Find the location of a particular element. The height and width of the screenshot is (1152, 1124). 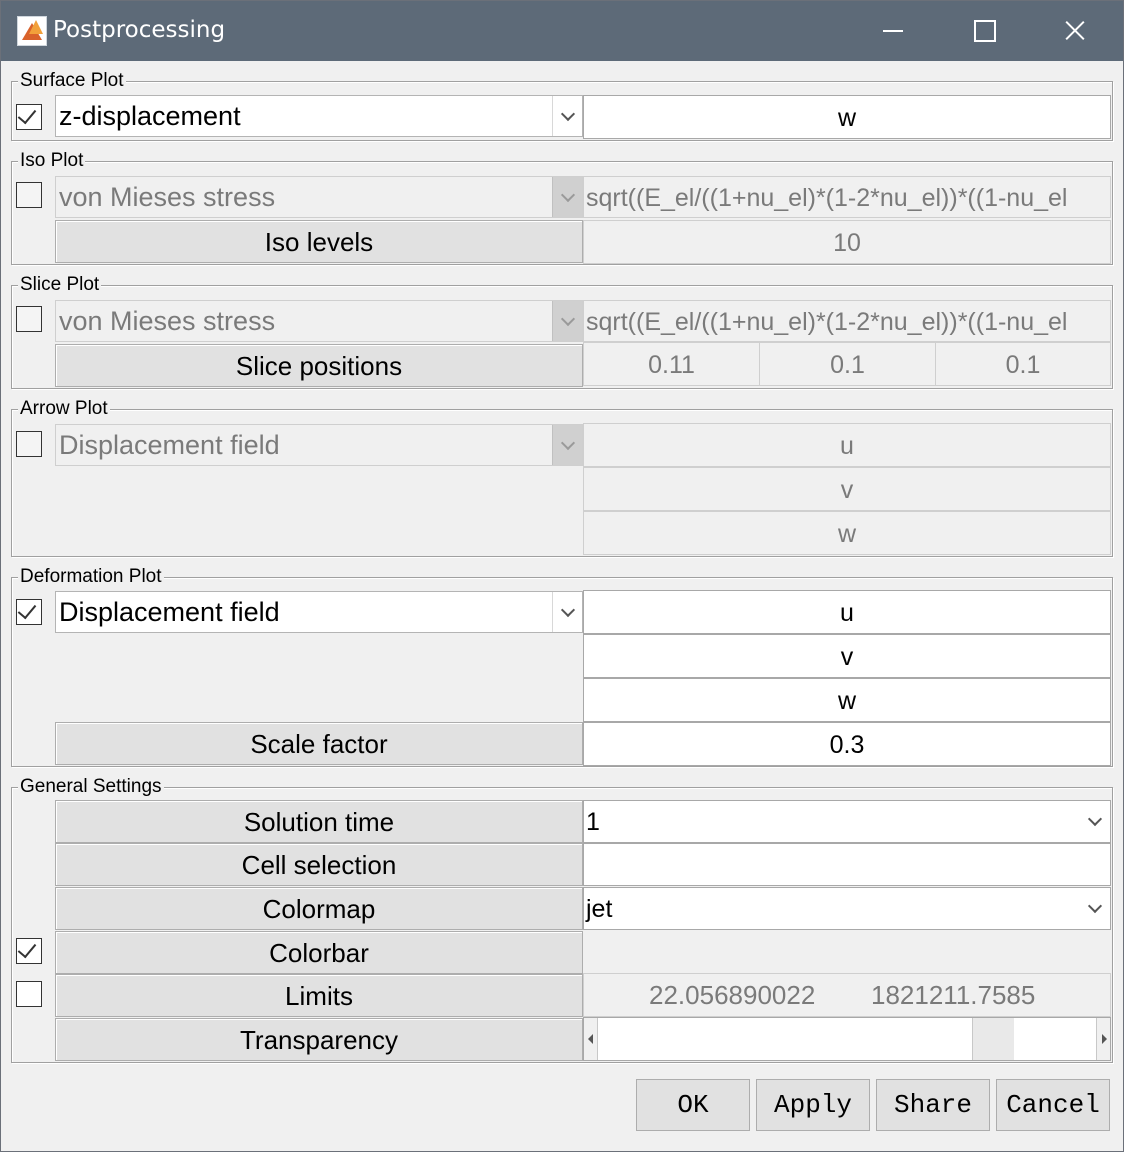

surface-plot-dropdown: z-displacement is located at coordinates (319, 116).